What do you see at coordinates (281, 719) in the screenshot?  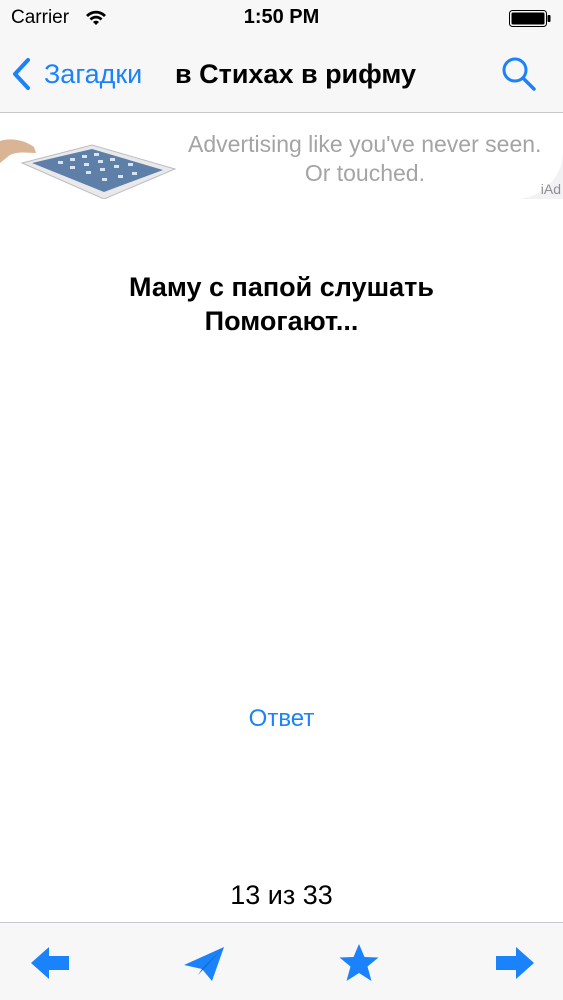 I see `answer-button: Ответ` at bounding box center [281, 719].